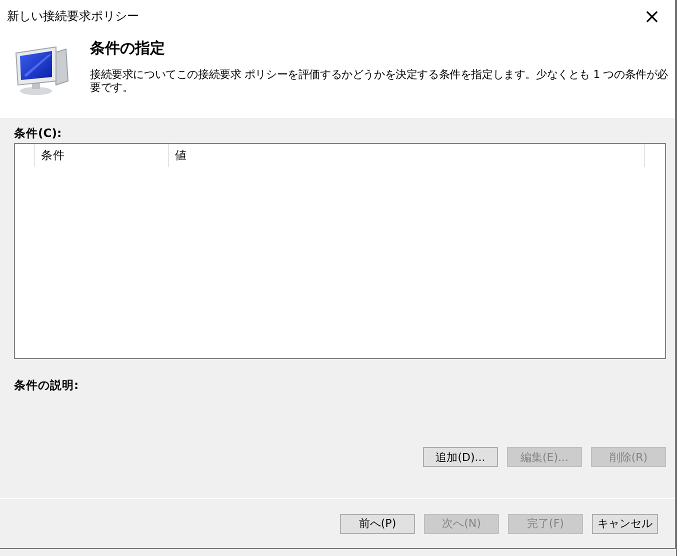 The image size is (689, 556). What do you see at coordinates (38, 134) in the screenshot?
I see `list-label: 条件(C):` at bounding box center [38, 134].